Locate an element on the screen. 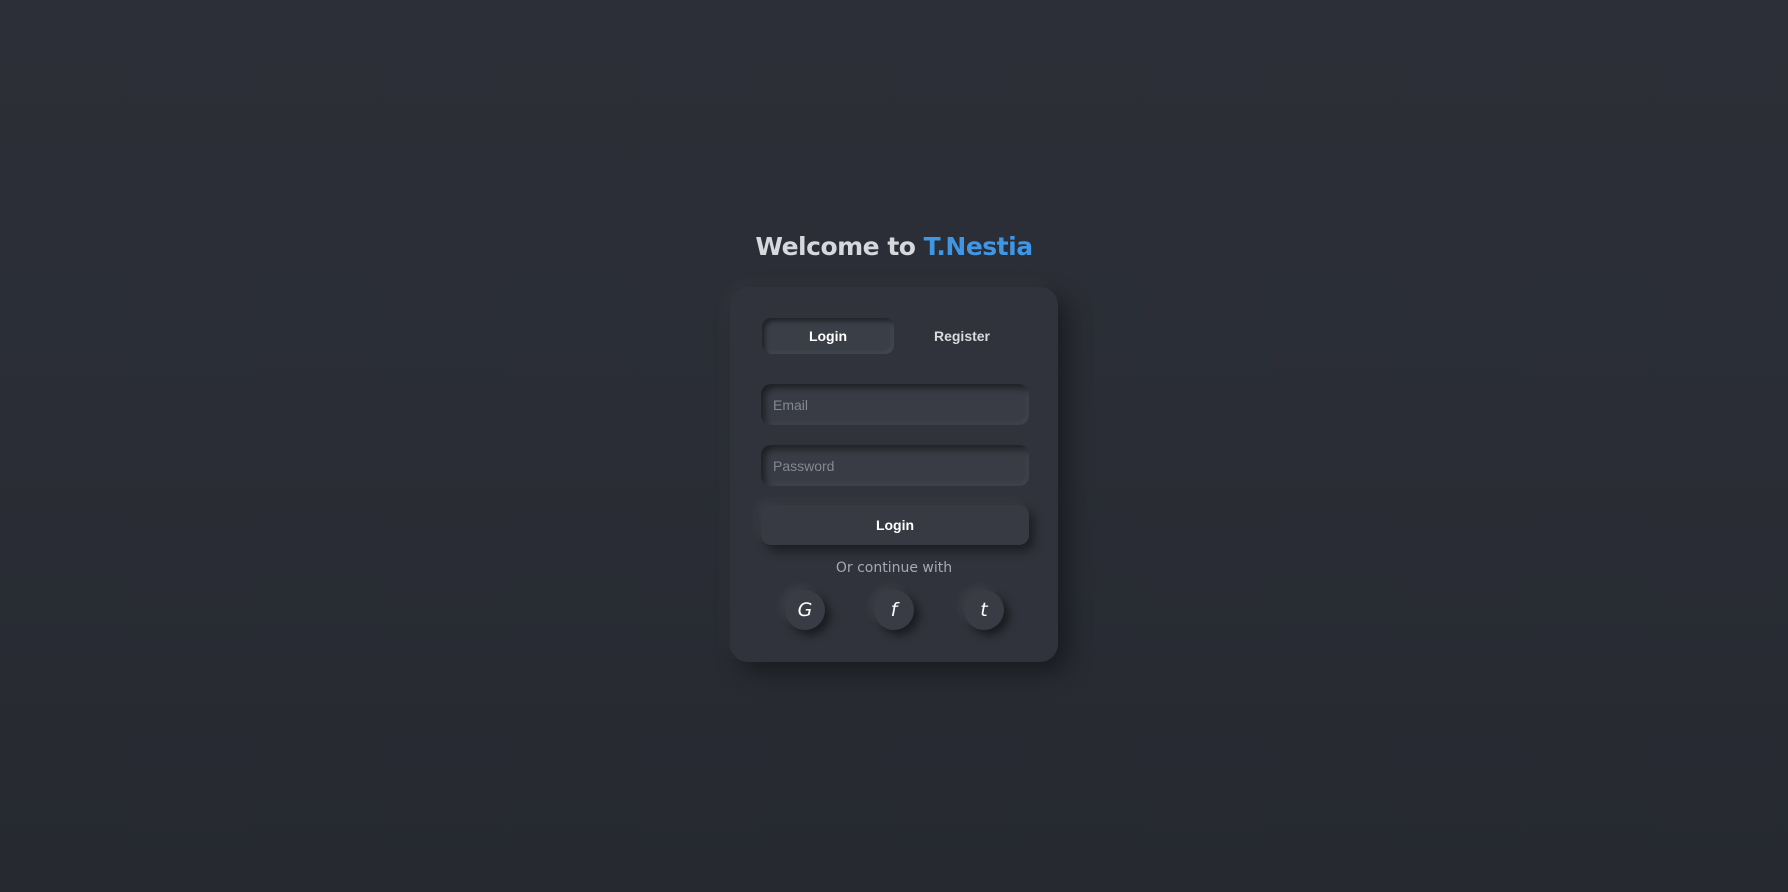 This screenshot has height=892, width=1788. twitter-login-button: t is located at coordinates (984, 610).